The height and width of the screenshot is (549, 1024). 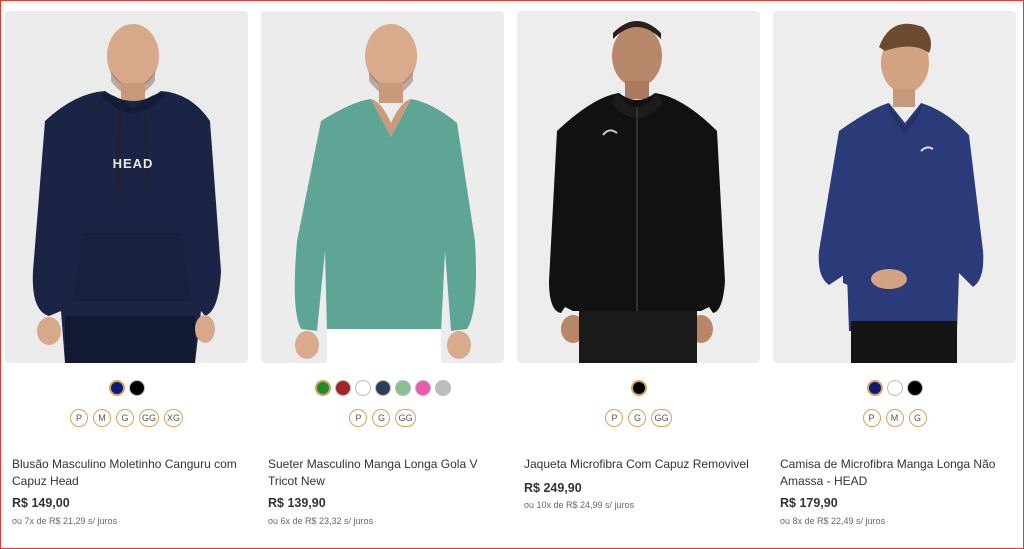 I want to click on size-options: P M G, so click(x=894, y=418).